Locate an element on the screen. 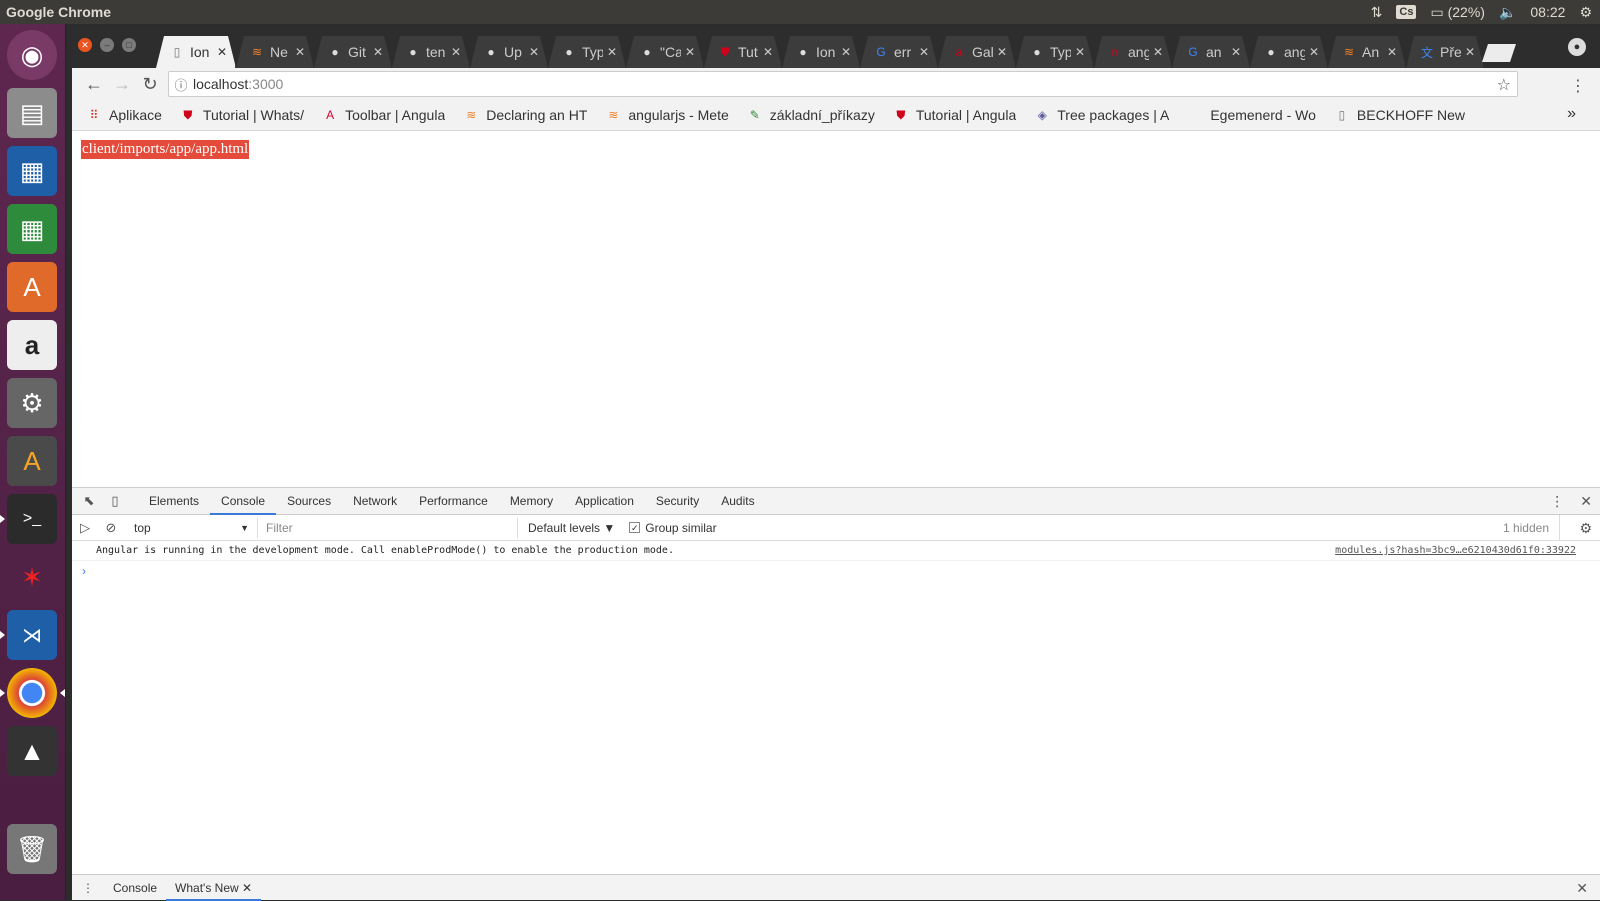 The image size is (1600, 901). browser-tab: ▯ Ion ✕ is located at coordinates (196, 52).